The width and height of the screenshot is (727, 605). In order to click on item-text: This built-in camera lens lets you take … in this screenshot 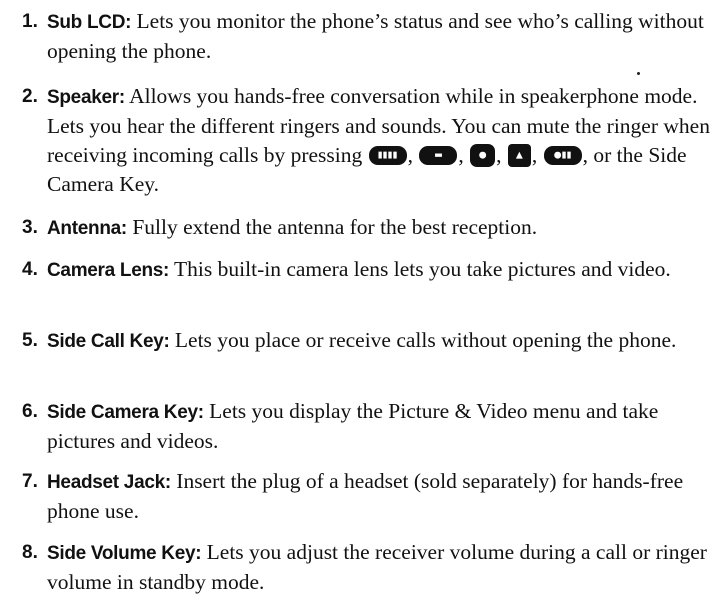, I will do `click(420, 269)`.